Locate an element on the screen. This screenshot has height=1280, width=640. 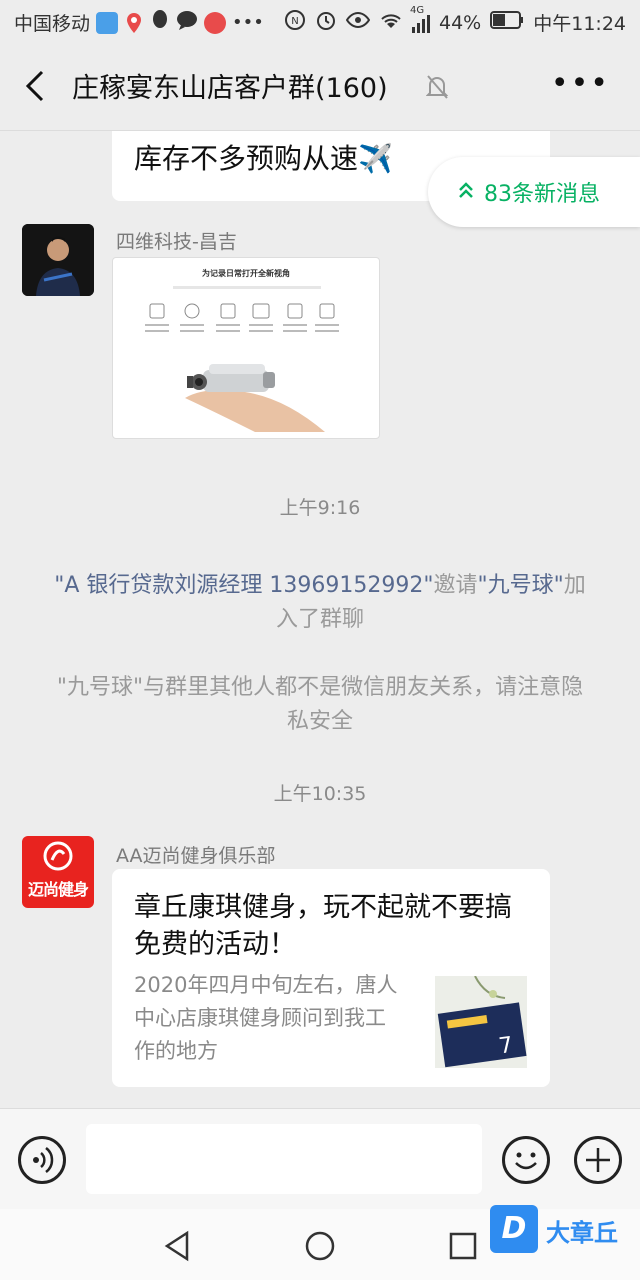
back-button is located at coordinates (37, 86).